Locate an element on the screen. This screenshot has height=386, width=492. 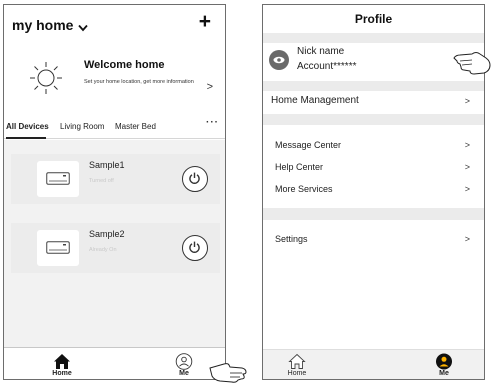
eye-icon is located at coordinates (279, 60).